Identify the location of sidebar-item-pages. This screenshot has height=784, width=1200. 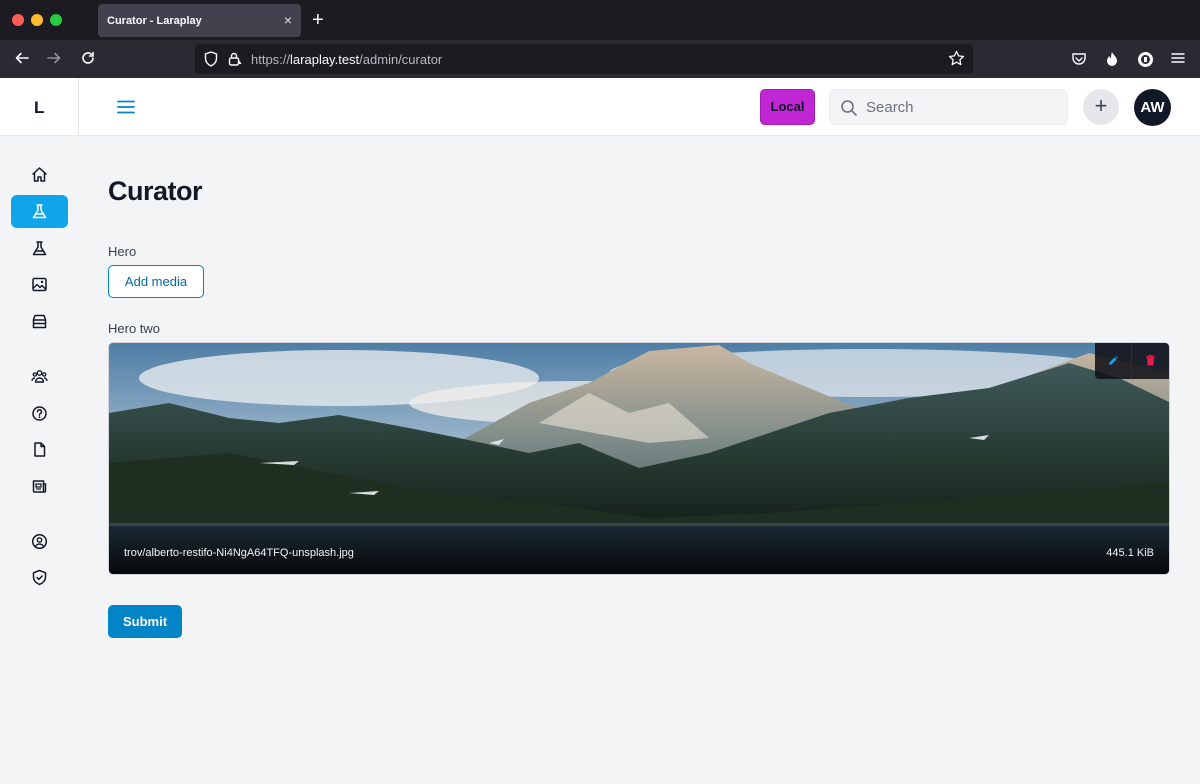
(39, 449).